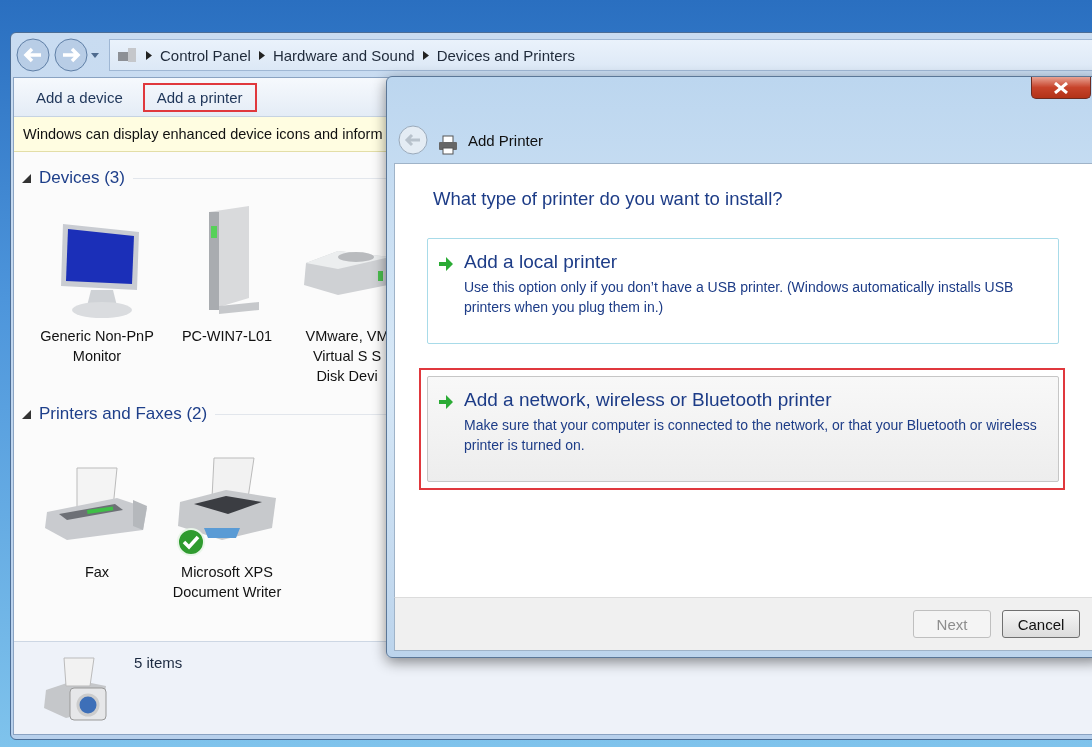 The image size is (1092, 747). What do you see at coordinates (95, 55) in the screenshot?
I see `dropdown-icon` at bounding box center [95, 55].